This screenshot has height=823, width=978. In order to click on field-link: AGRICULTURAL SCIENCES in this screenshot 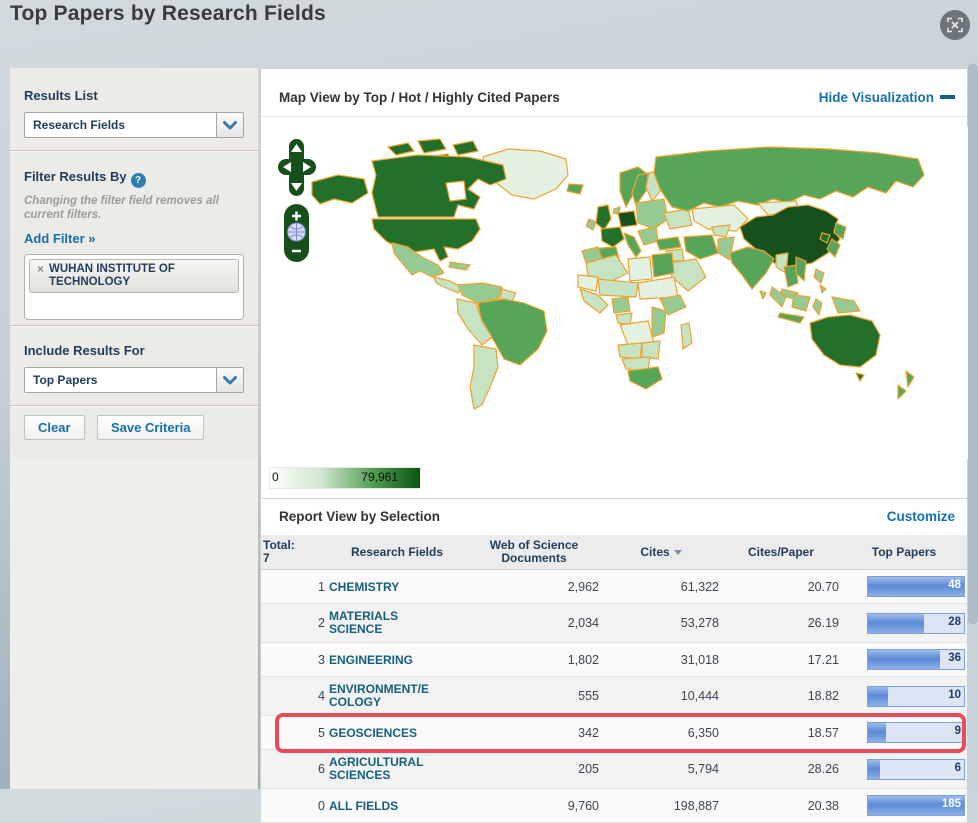, I will do `click(381, 769)`.